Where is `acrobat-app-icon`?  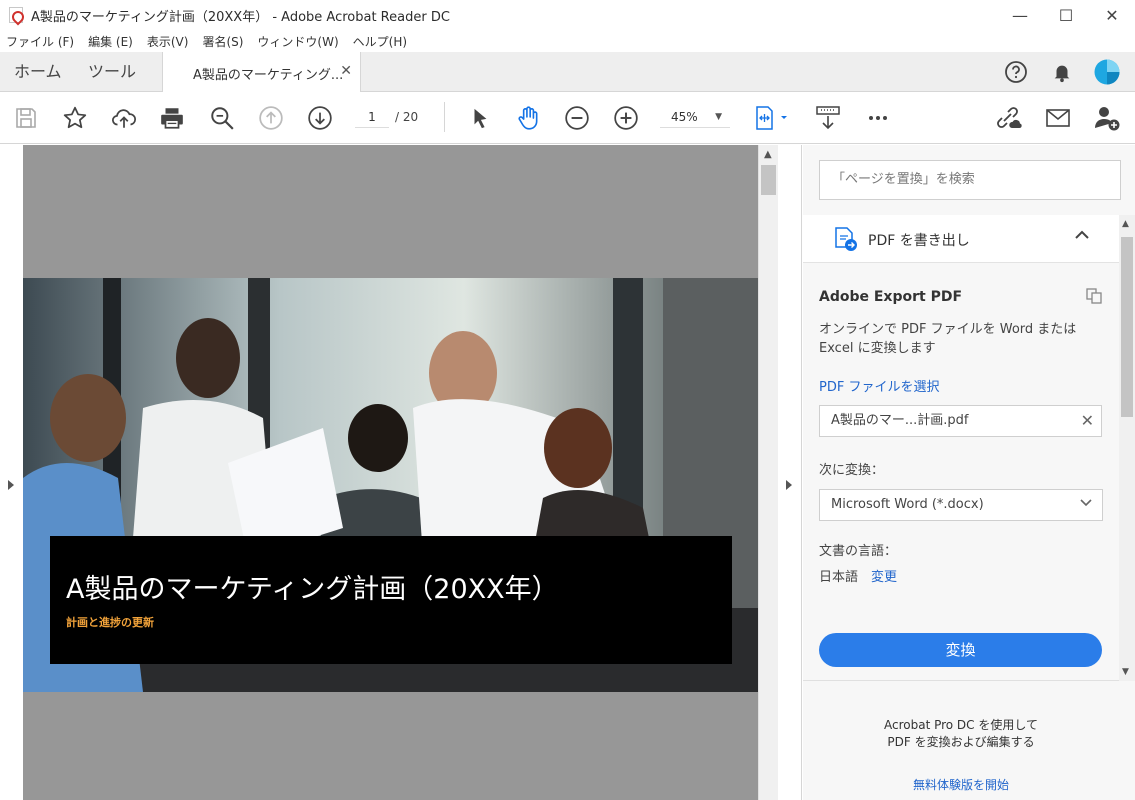 acrobat-app-icon is located at coordinates (16, 15).